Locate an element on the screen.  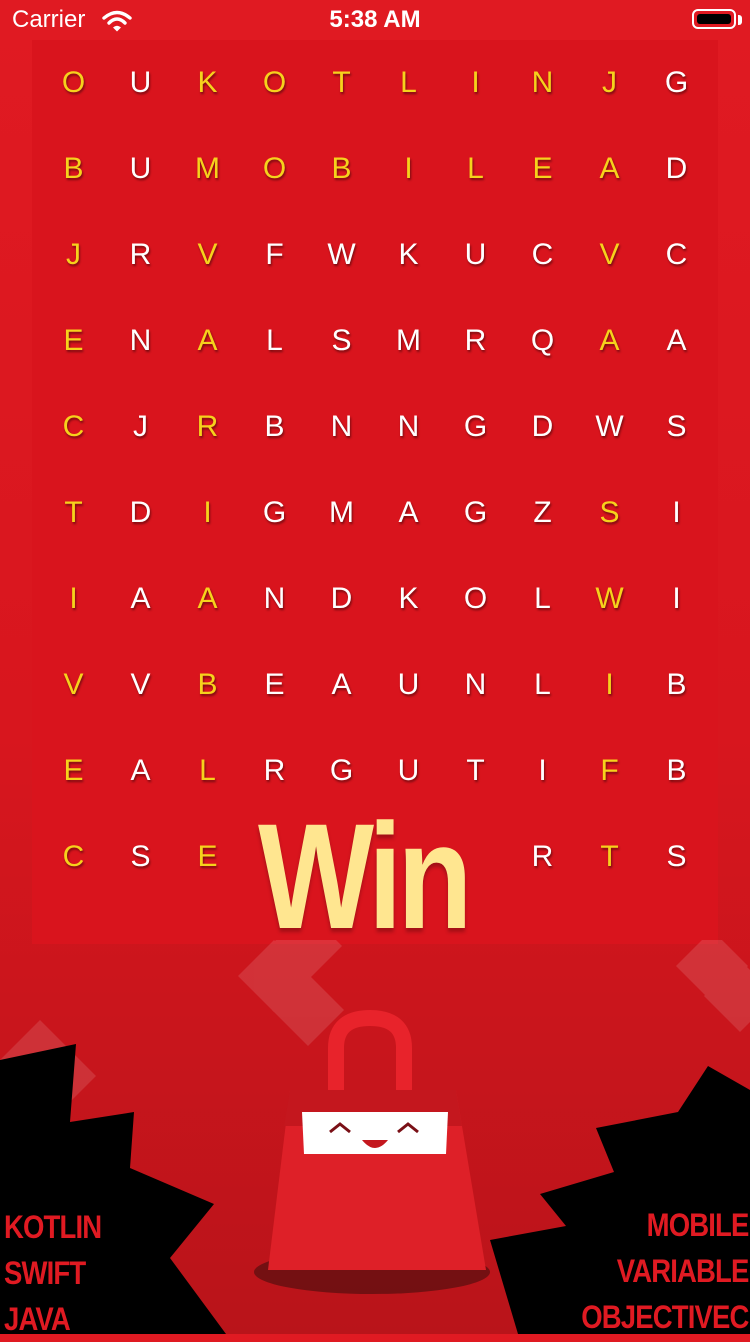
grid-cell: Q is located at coordinates (542, 341).